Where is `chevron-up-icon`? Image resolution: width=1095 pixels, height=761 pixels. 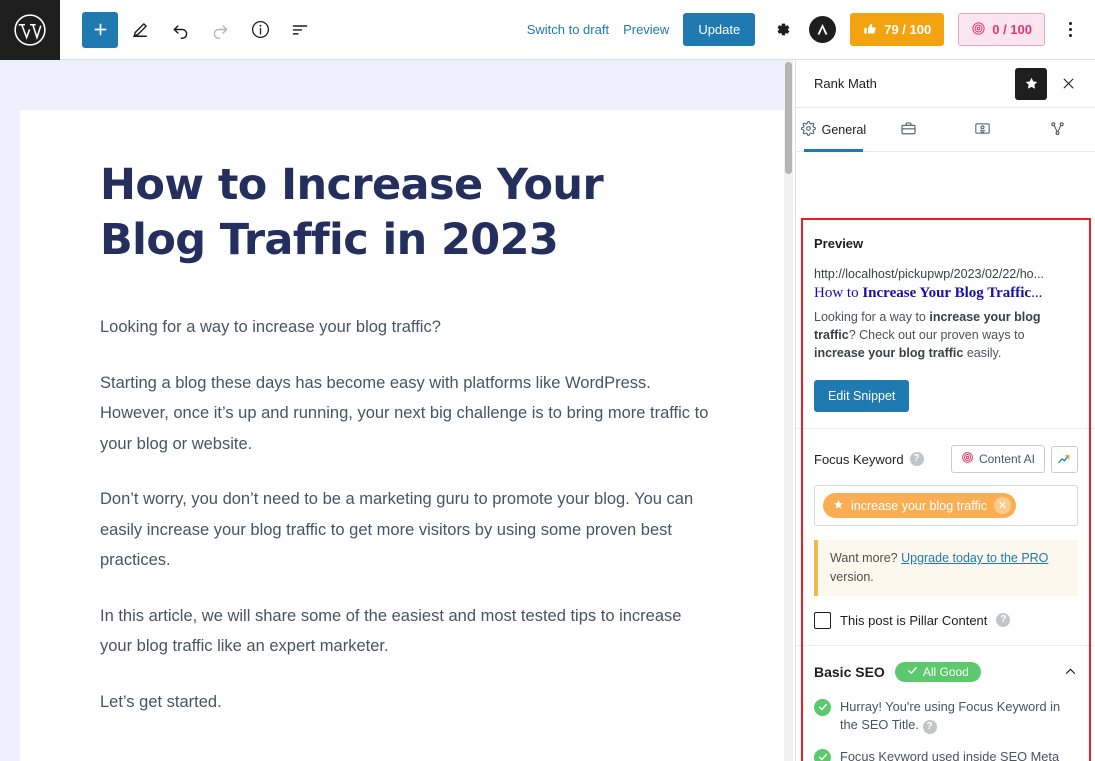 chevron-up-icon is located at coordinates (1070, 671).